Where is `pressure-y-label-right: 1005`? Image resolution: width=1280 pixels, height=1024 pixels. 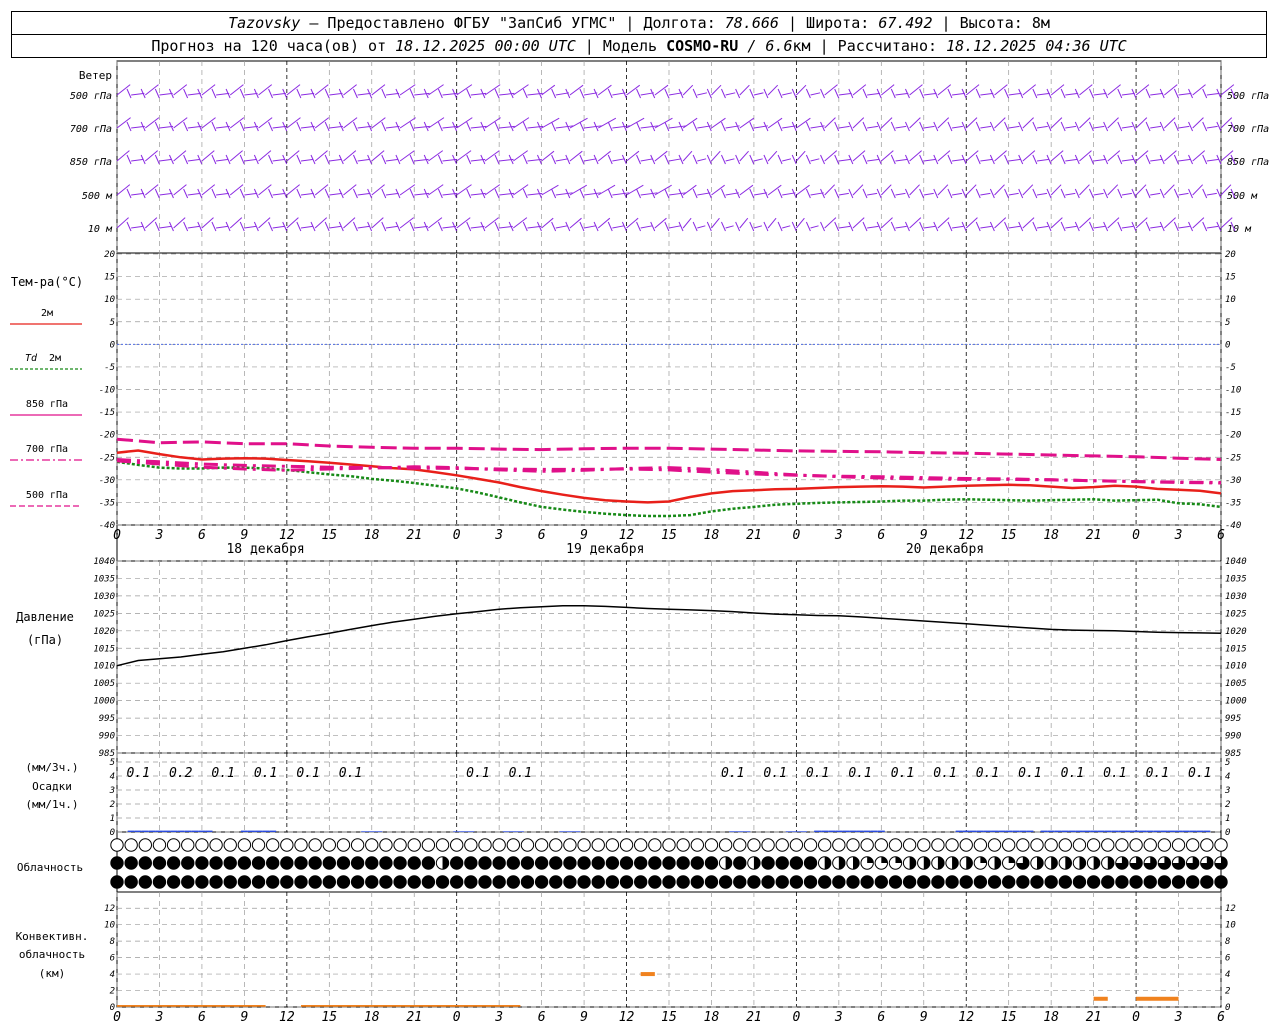 pressure-y-label-right: 1005 is located at coordinates (1236, 684).